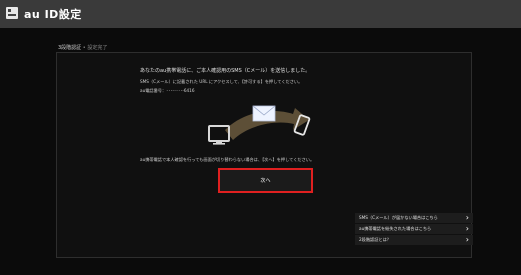 This screenshot has width=521, height=275. I want to click on next-button-label: 次へ, so click(265, 181).